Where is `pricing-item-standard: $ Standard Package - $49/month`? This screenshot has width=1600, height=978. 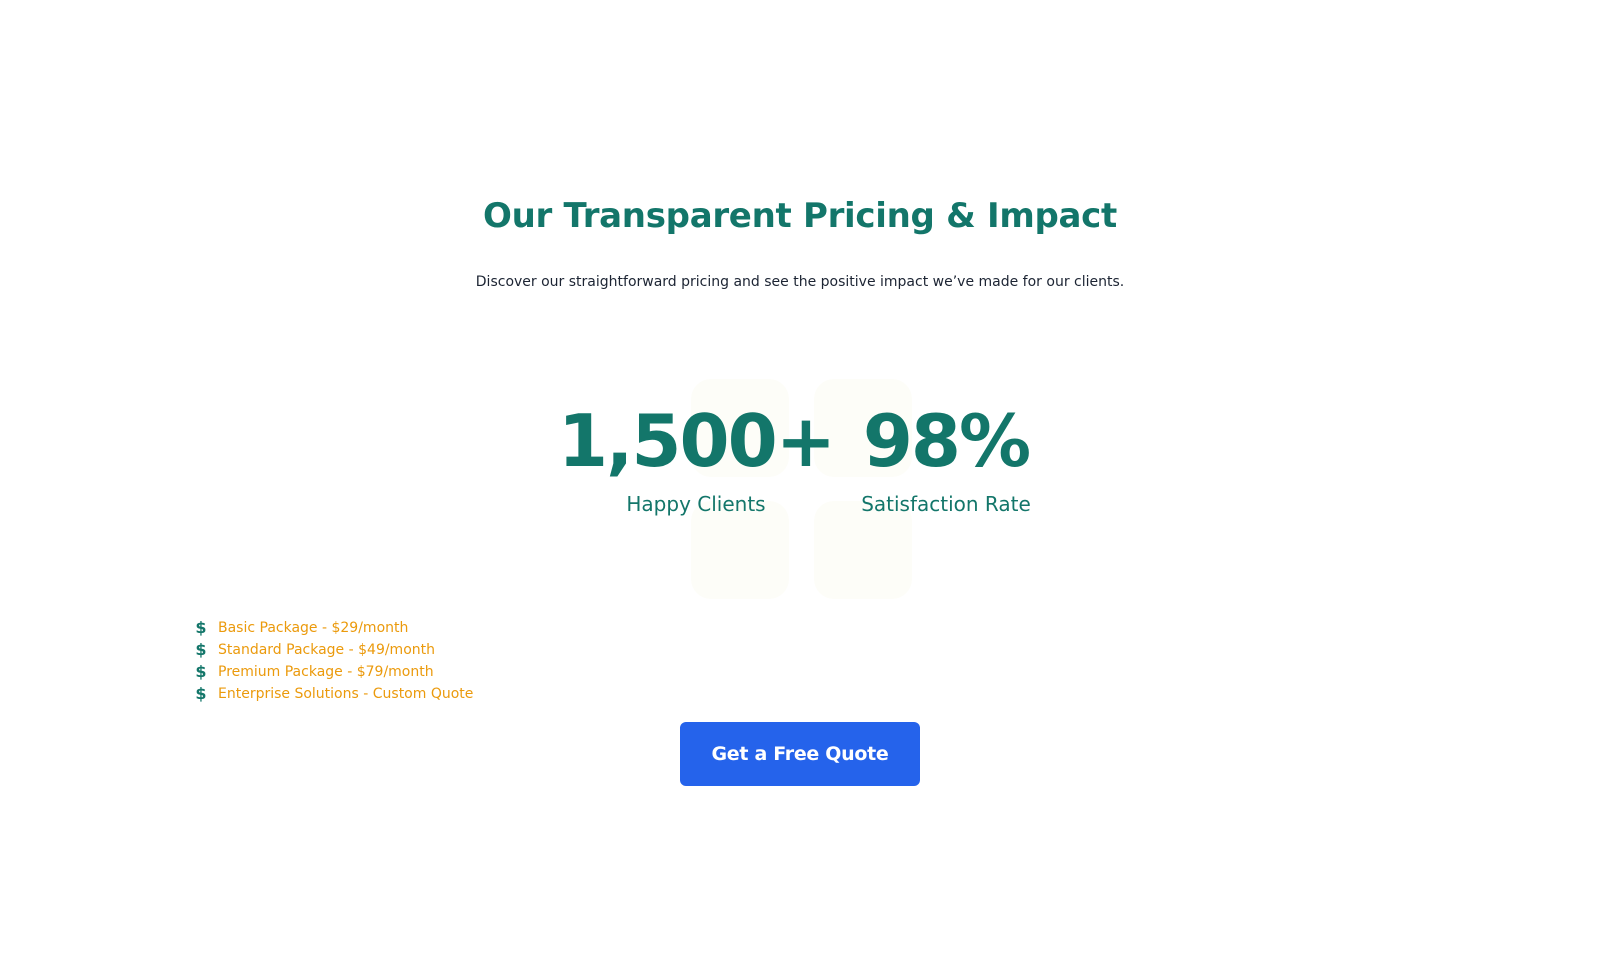
pricing-item-standard: $ Standard Package - $49/month is located at coordinates (333, 650).